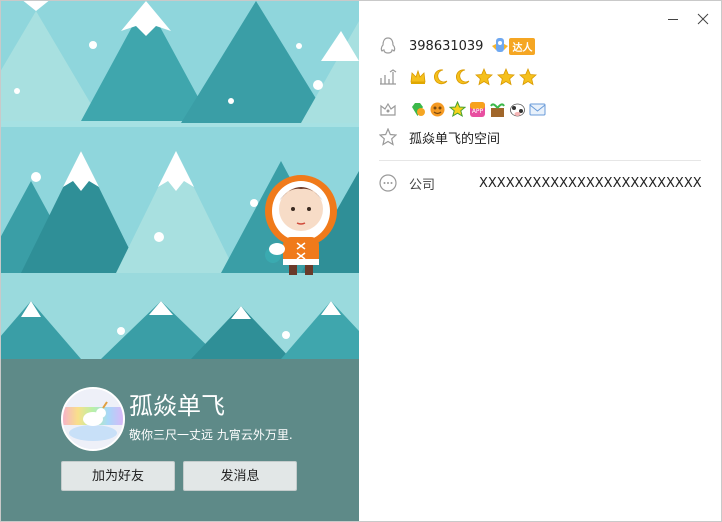 The height and width of the screenshot is (522, 722). I want to click on level-chart-icon, so click(388, 77).